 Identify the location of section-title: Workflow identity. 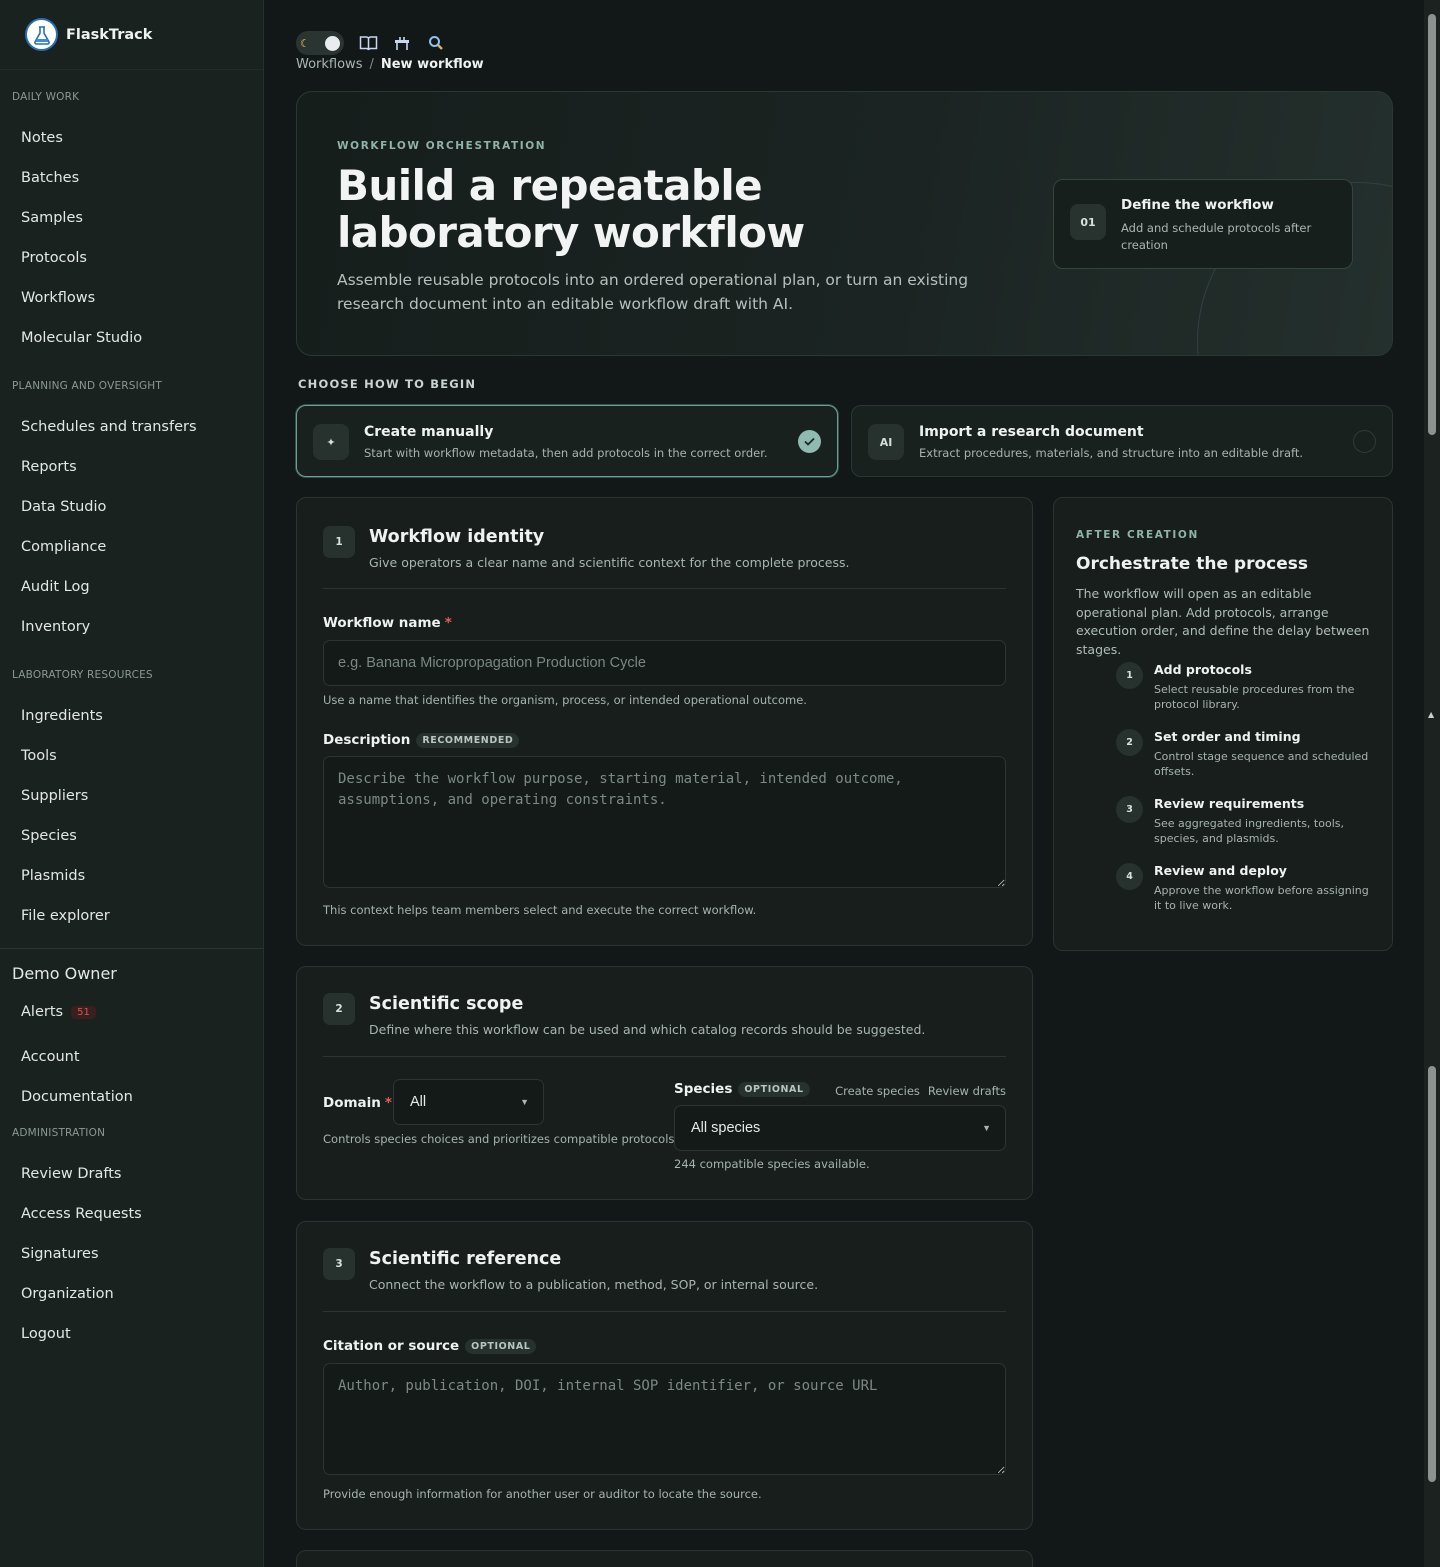
(457, 537).